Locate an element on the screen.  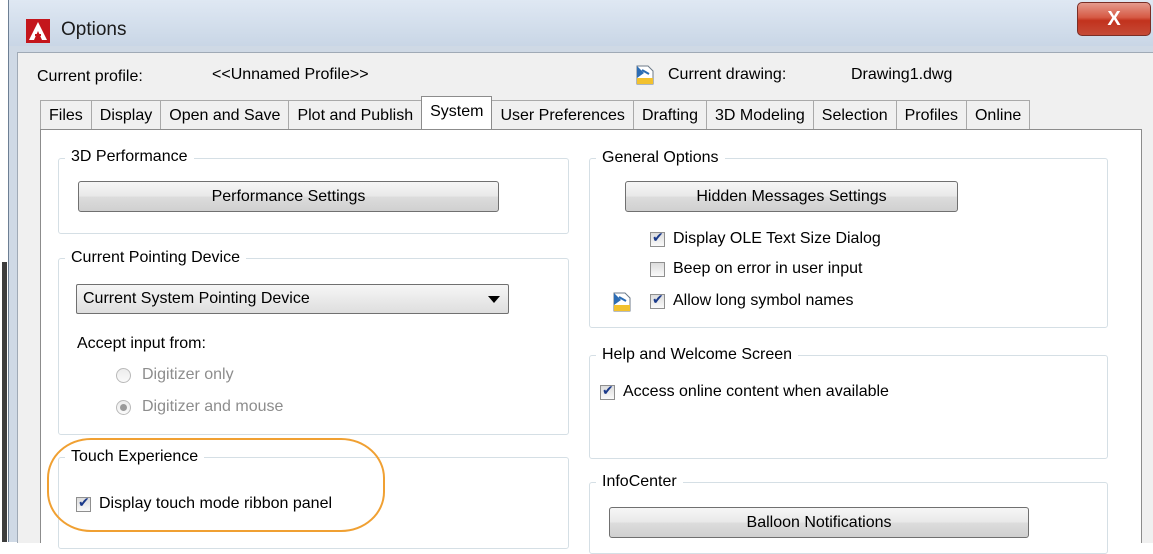
close-button: X is located at coordinates (1114, 19).